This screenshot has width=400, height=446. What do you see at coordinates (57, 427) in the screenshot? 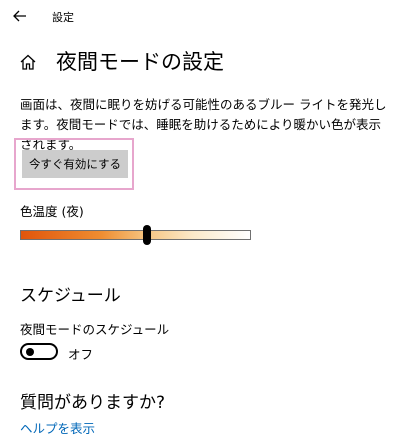
I see `help-link: ヘルプを表示` at bounding box center [57, 427].